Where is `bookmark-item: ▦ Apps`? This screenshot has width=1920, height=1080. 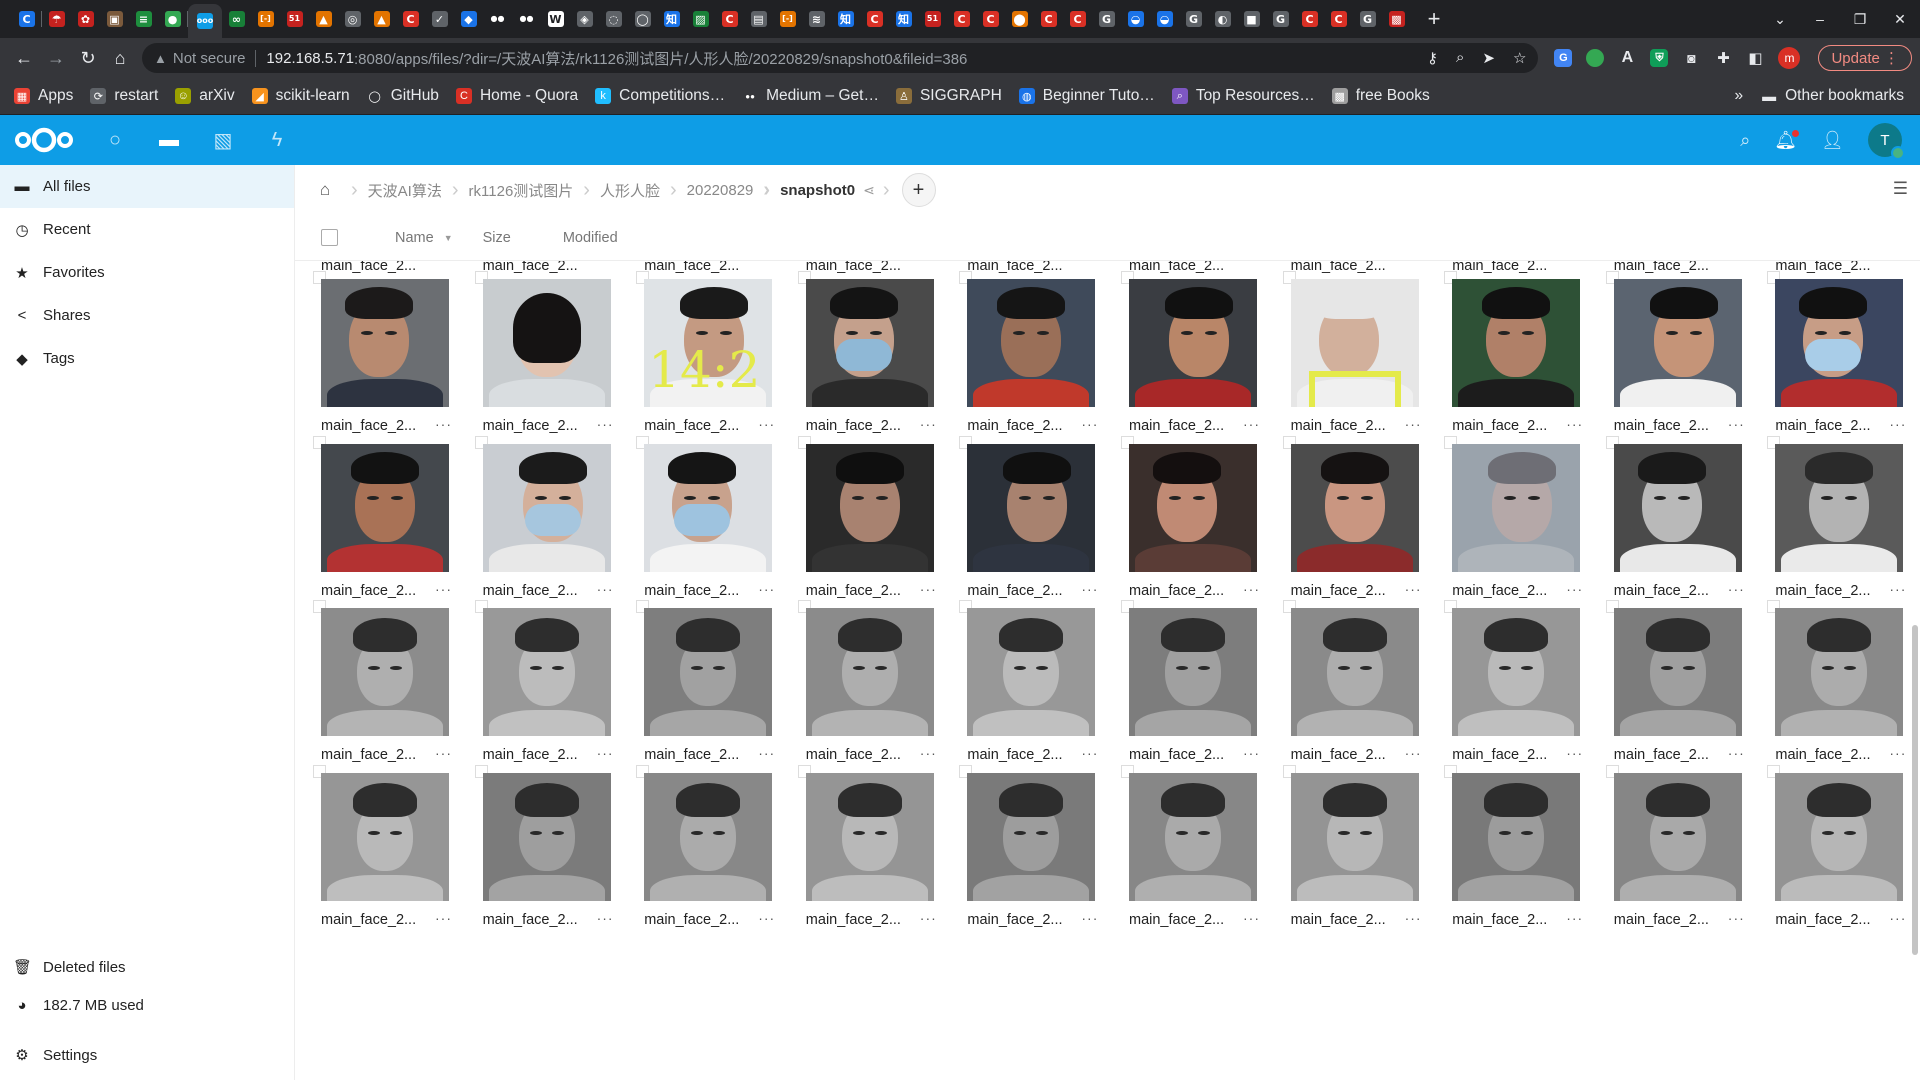 bookmark-item: ▦ Apps is located at coordinates (43, 96).